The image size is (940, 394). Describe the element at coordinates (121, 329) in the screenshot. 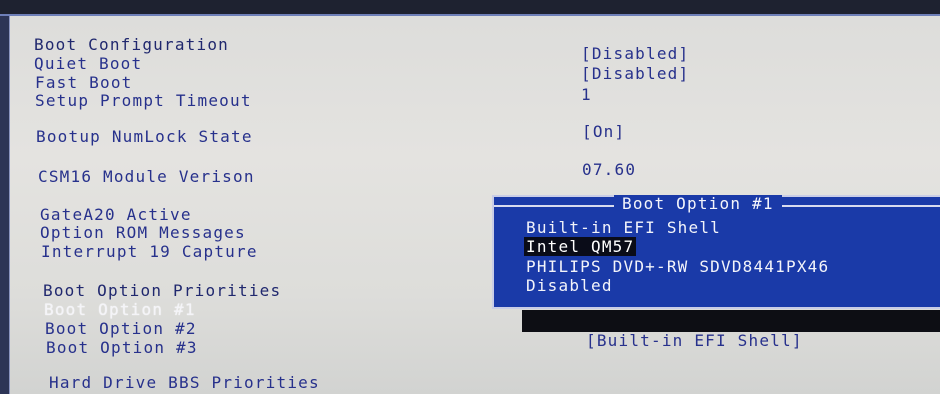

I see `boot-option-2-item: Boot Option #2` at that location.